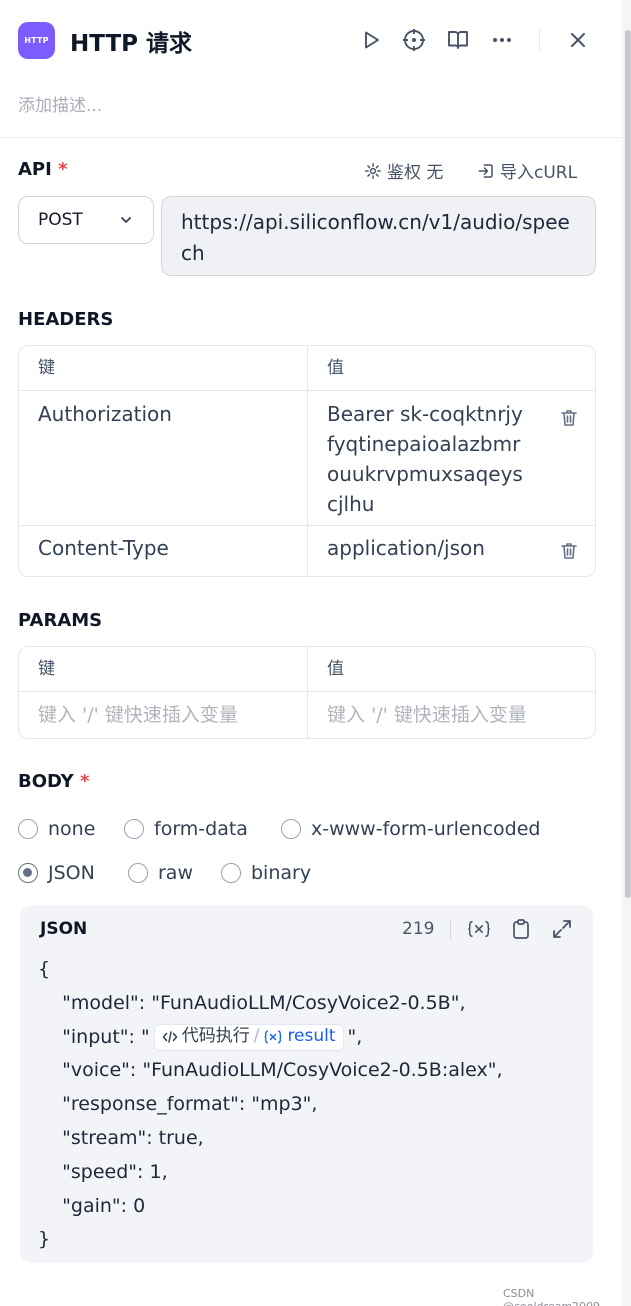  I want to click on body-type-json: JSON, so click(56, 873).